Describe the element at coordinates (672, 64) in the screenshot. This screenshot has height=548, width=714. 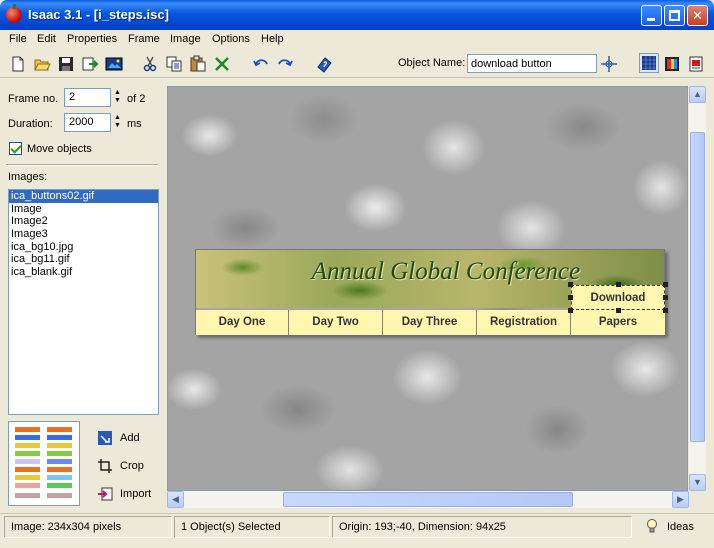
I see `color-view-icon` at that location.